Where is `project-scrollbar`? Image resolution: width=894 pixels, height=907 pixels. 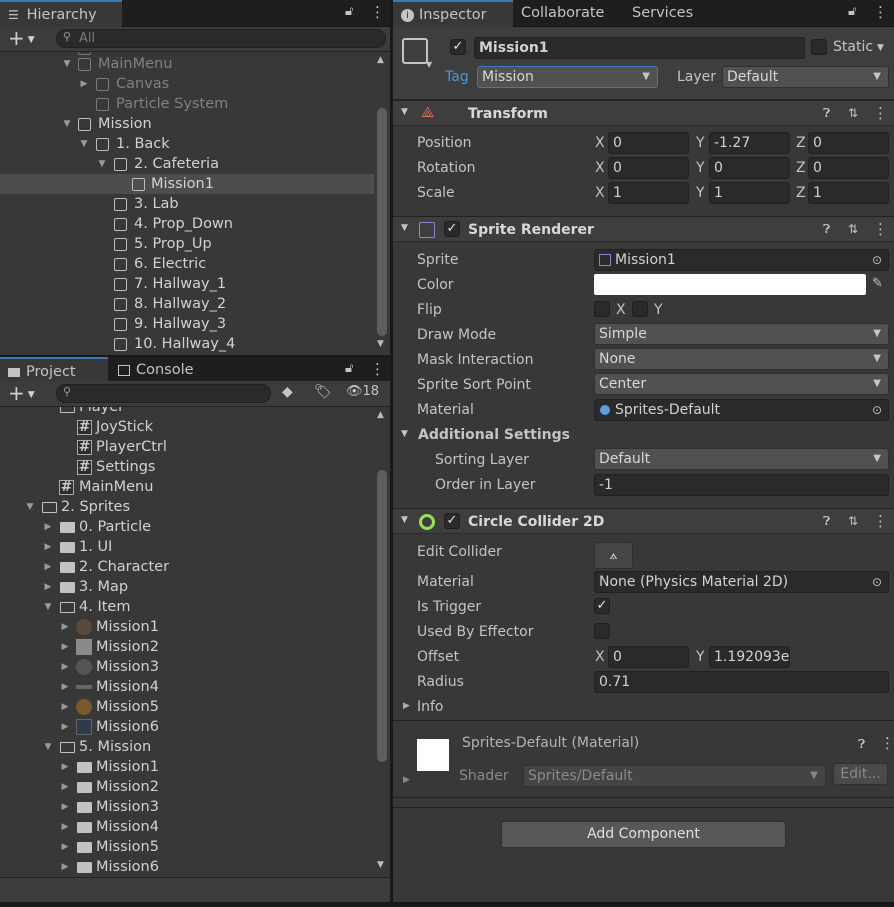
project-scrollbar is located at coordinates (382, 616).